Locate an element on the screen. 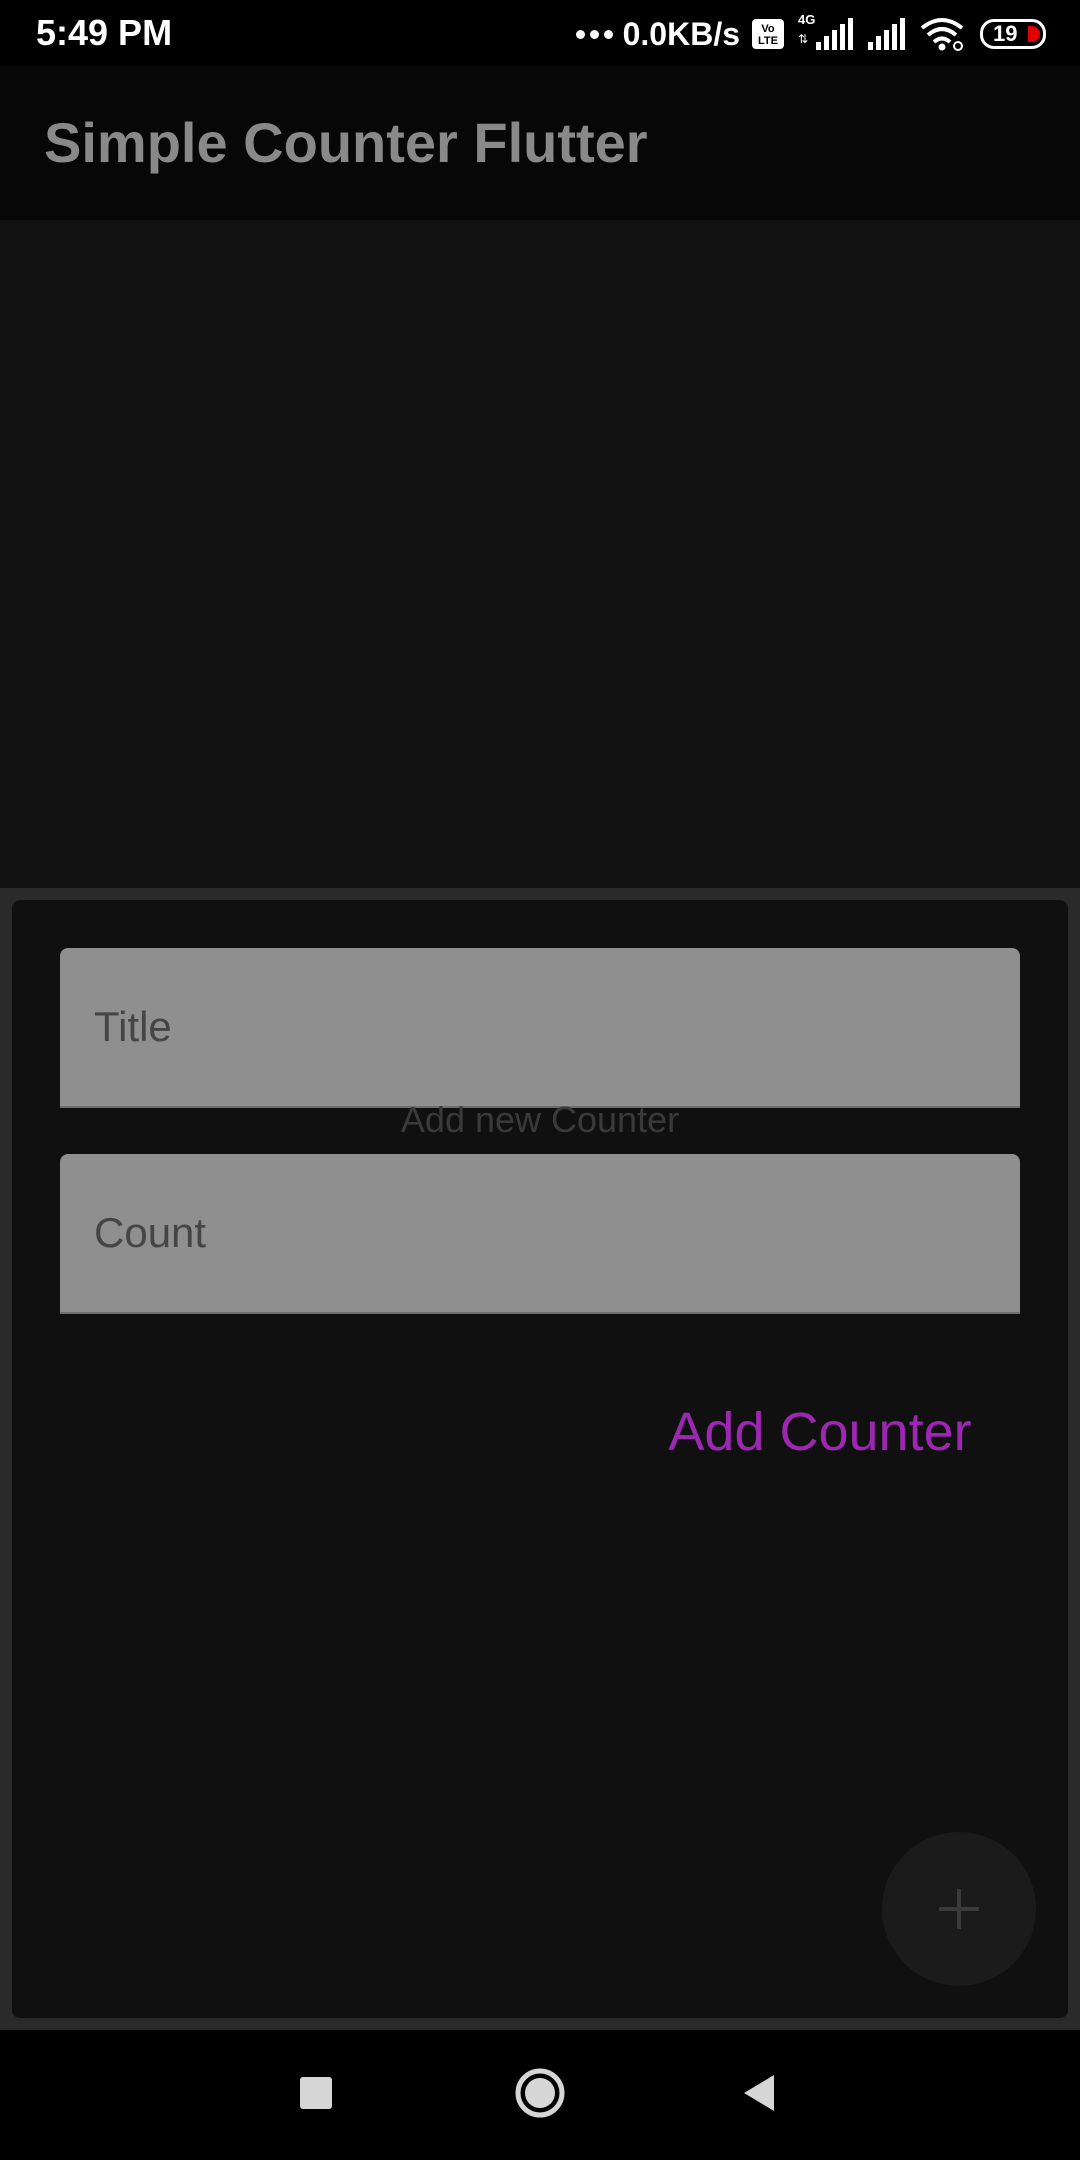 This screenshot has width=1080, height=2160. volte-icon: Vo LTE is located at coordinates (768, 34).